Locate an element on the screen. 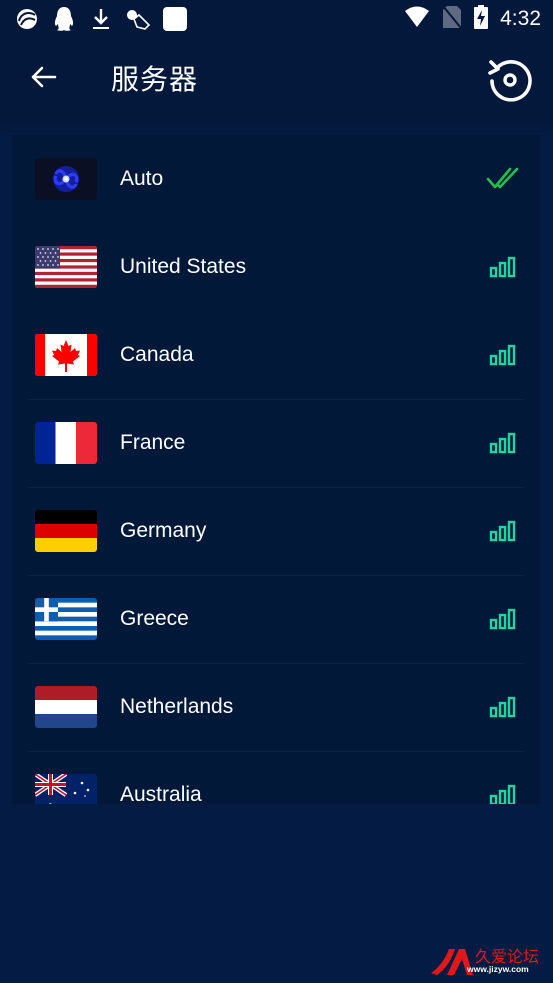 Image resolution: width=553 pixels, height=983 pixels. download-icon is located at coordinates (101, 19).